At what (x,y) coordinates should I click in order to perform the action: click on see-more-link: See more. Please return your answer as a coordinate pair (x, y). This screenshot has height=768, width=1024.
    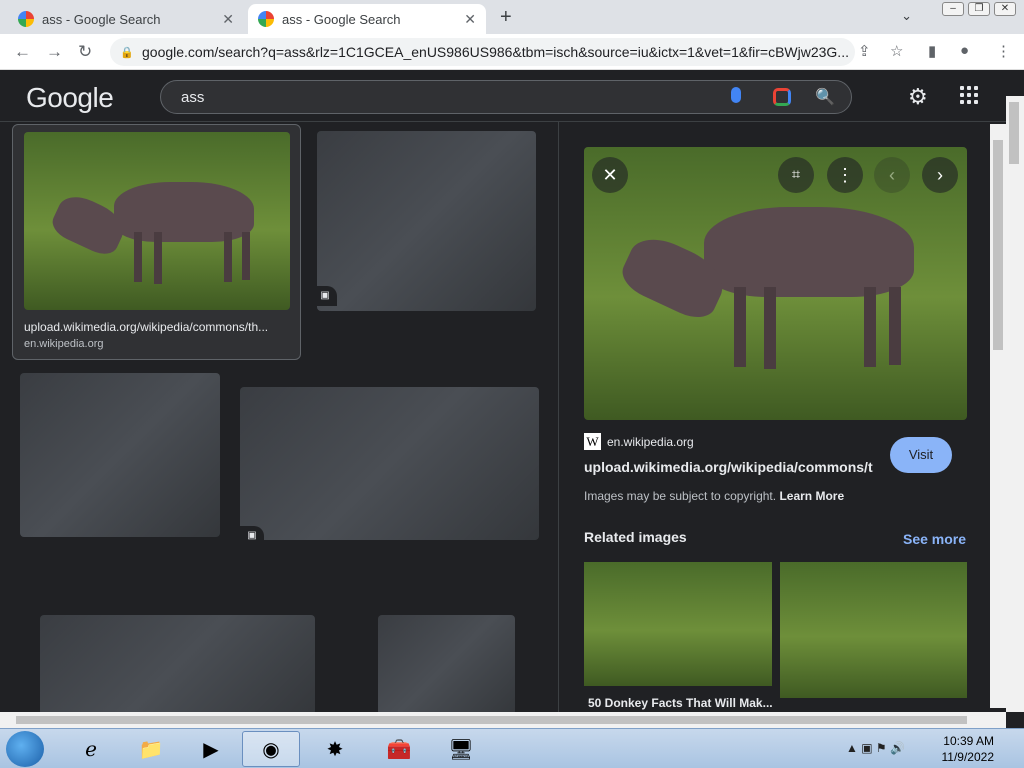
    Looking at the image, I should click on (934, 539).